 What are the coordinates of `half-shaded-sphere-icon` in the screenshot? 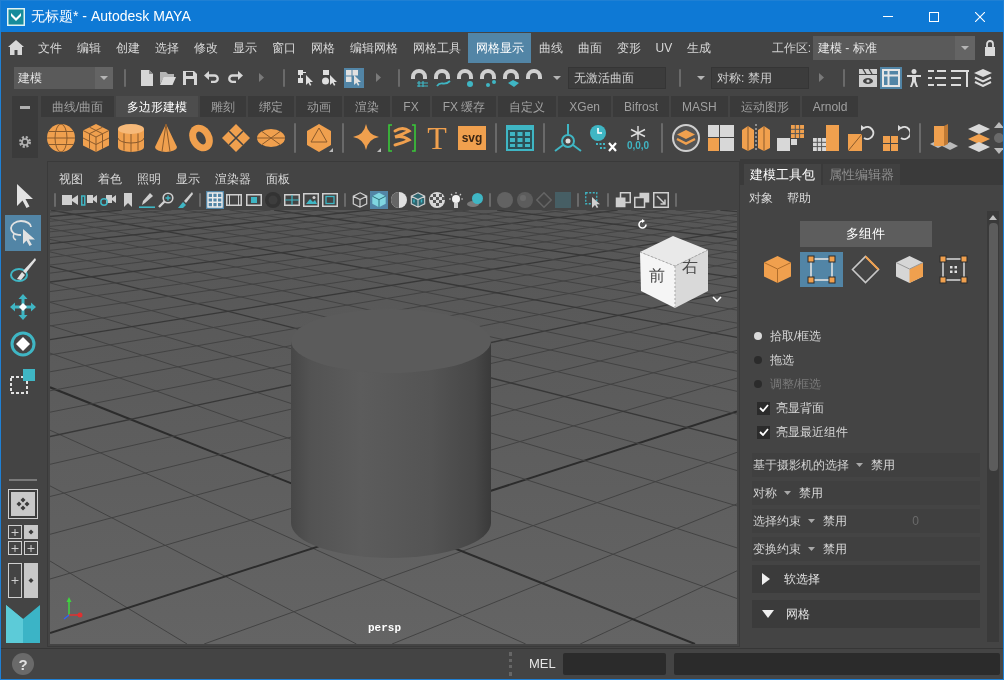 It's located at (398, 199).